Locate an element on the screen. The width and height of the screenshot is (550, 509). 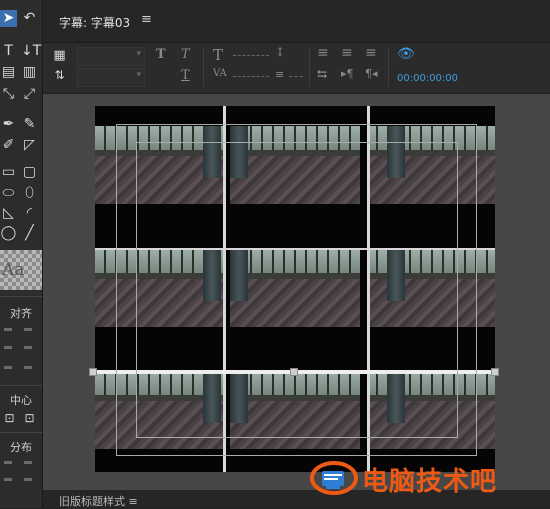
vertical-type-tool-icon: ↓T is located at coordinates (31, 51).